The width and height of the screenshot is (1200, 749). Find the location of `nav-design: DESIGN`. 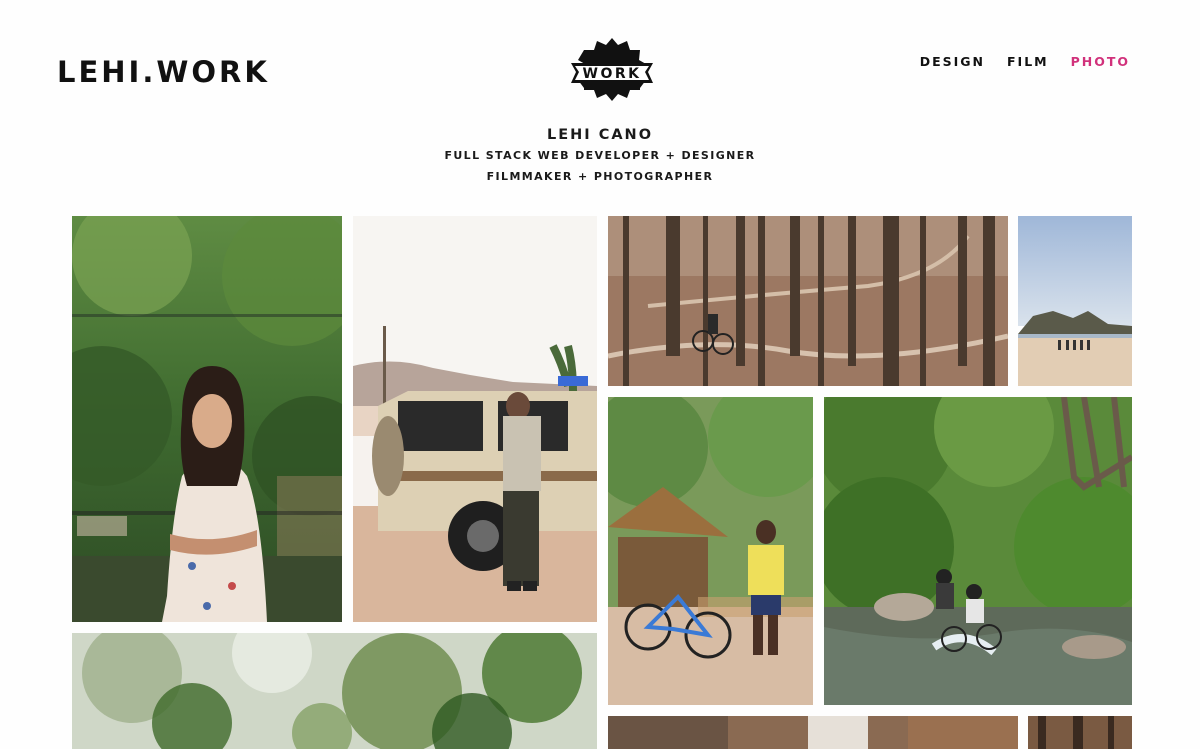

nav-design: DESIGN is located at coordinates (952, 61).